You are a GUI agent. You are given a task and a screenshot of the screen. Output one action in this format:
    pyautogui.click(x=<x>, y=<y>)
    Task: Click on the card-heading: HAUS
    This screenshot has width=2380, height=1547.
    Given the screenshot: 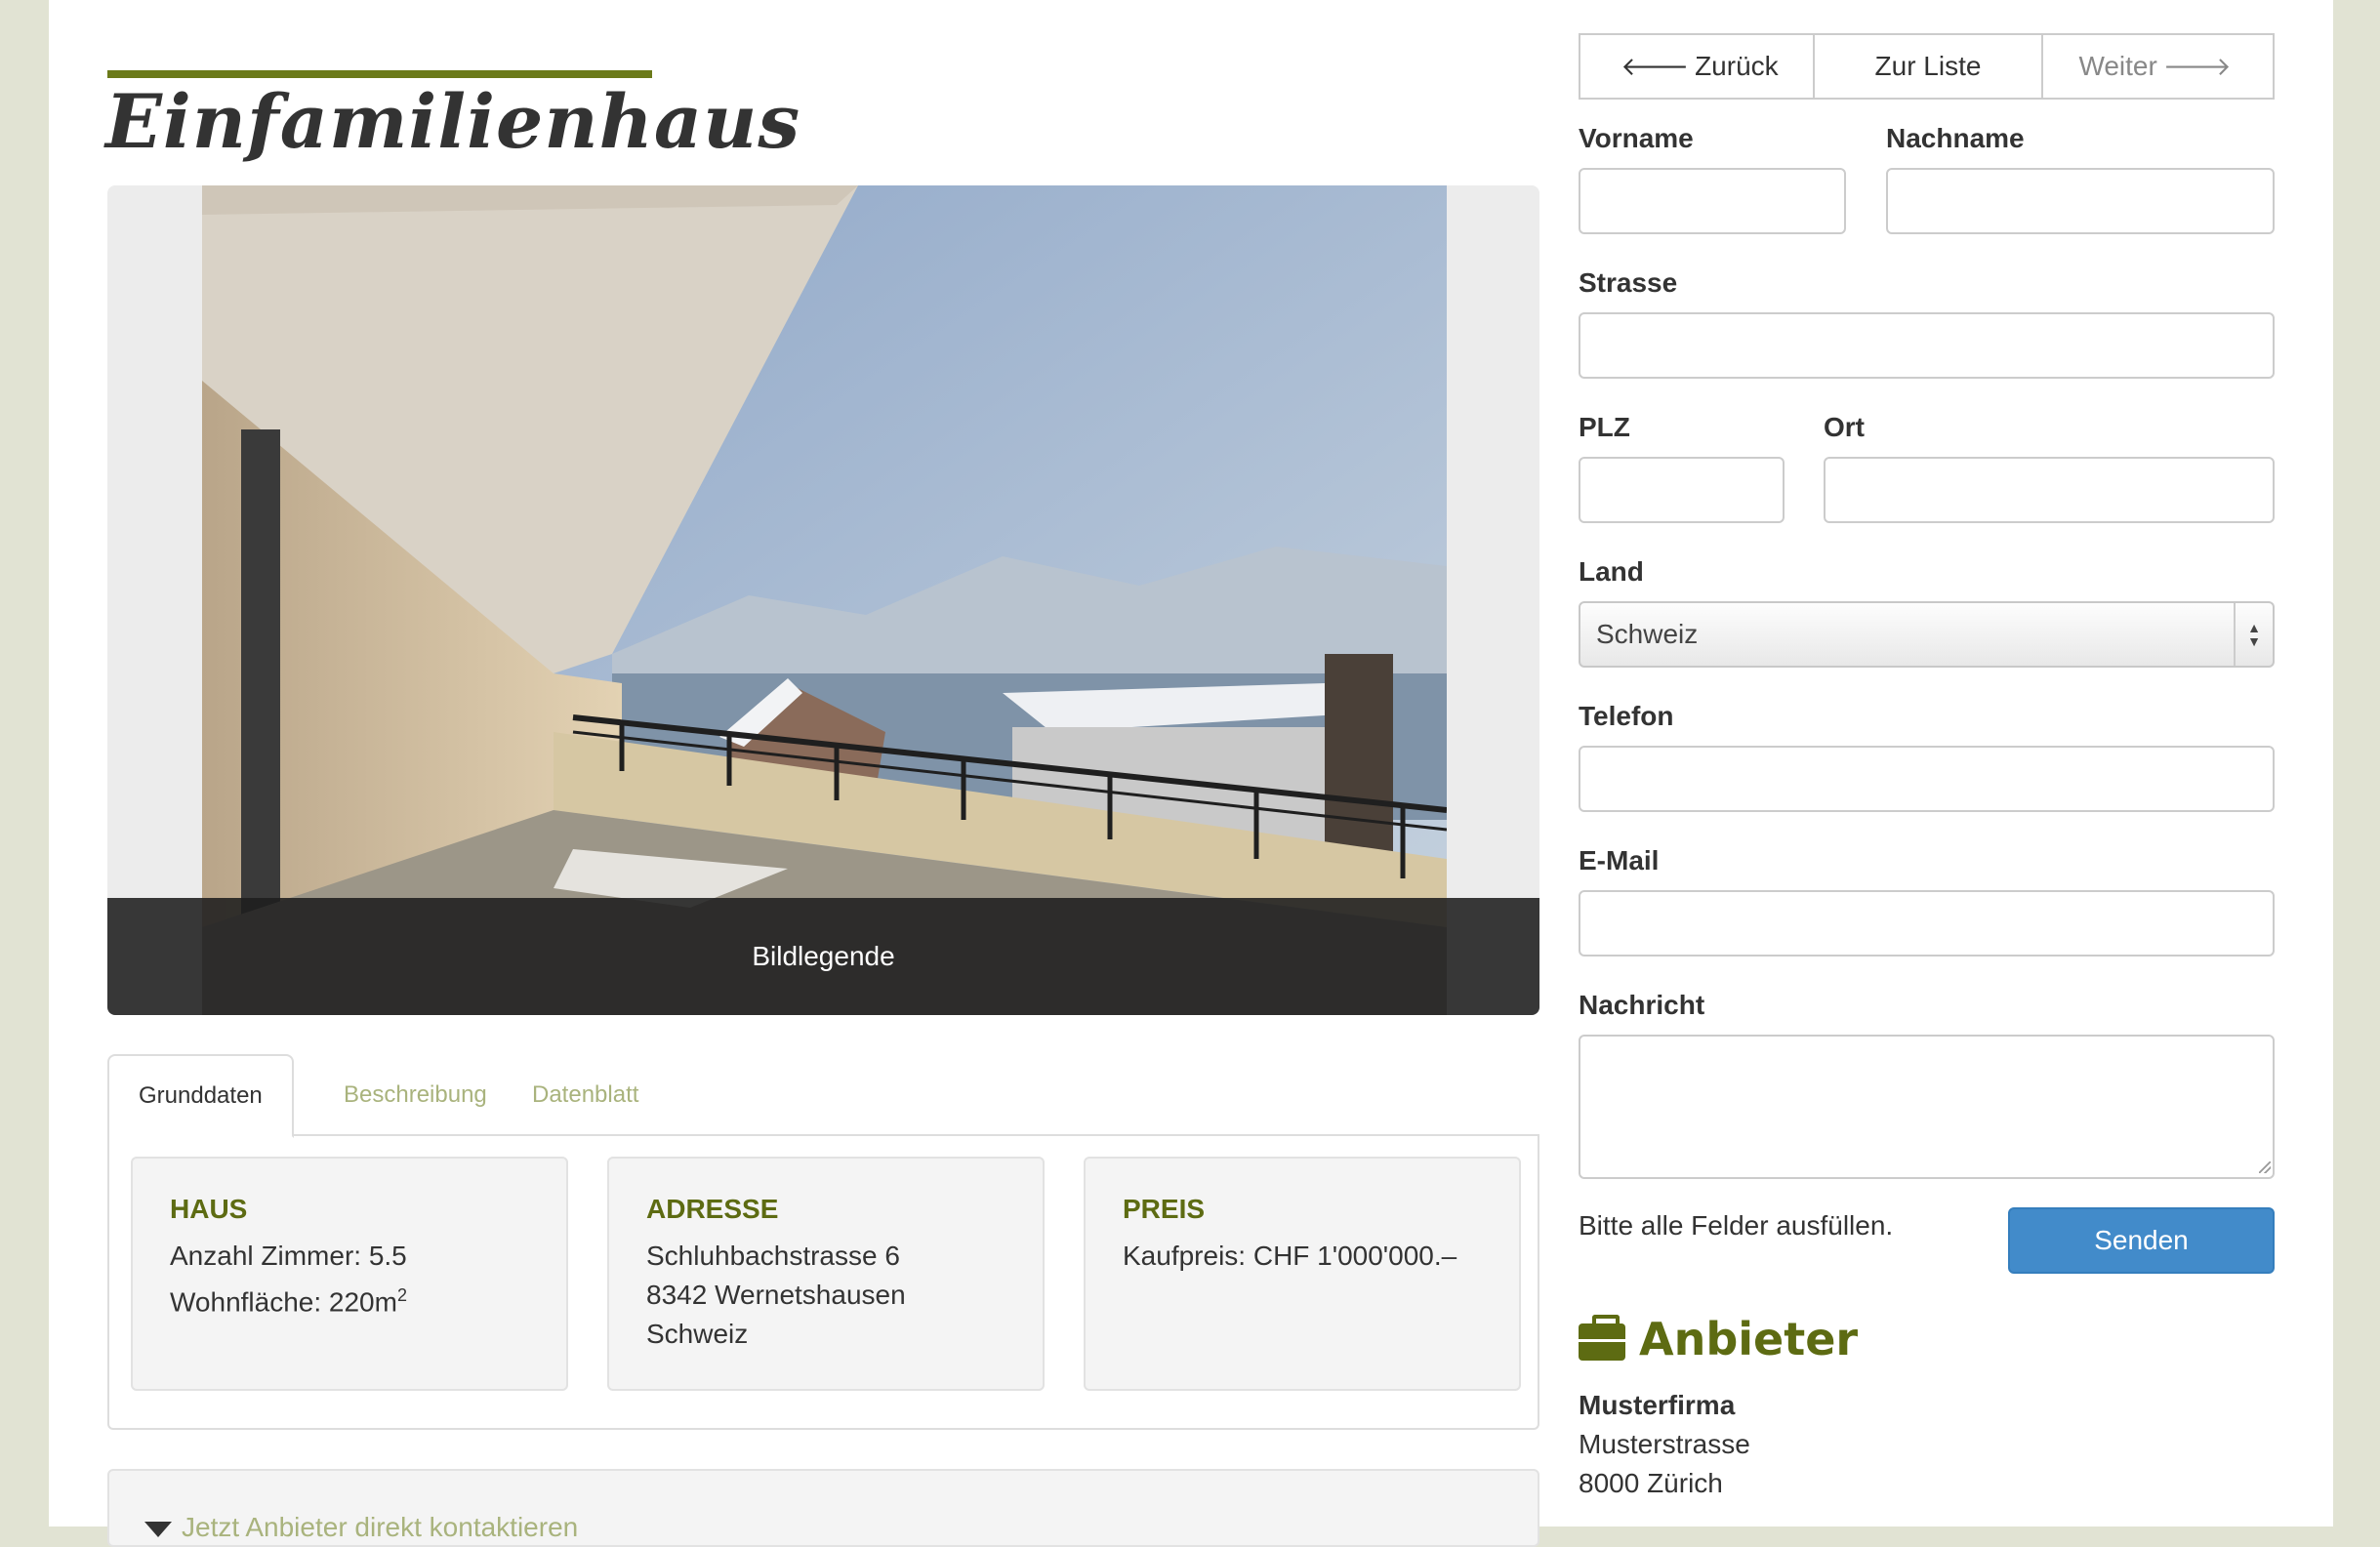 What is the action you would take?
    pyautogui.click(x=209, y=1209)
    